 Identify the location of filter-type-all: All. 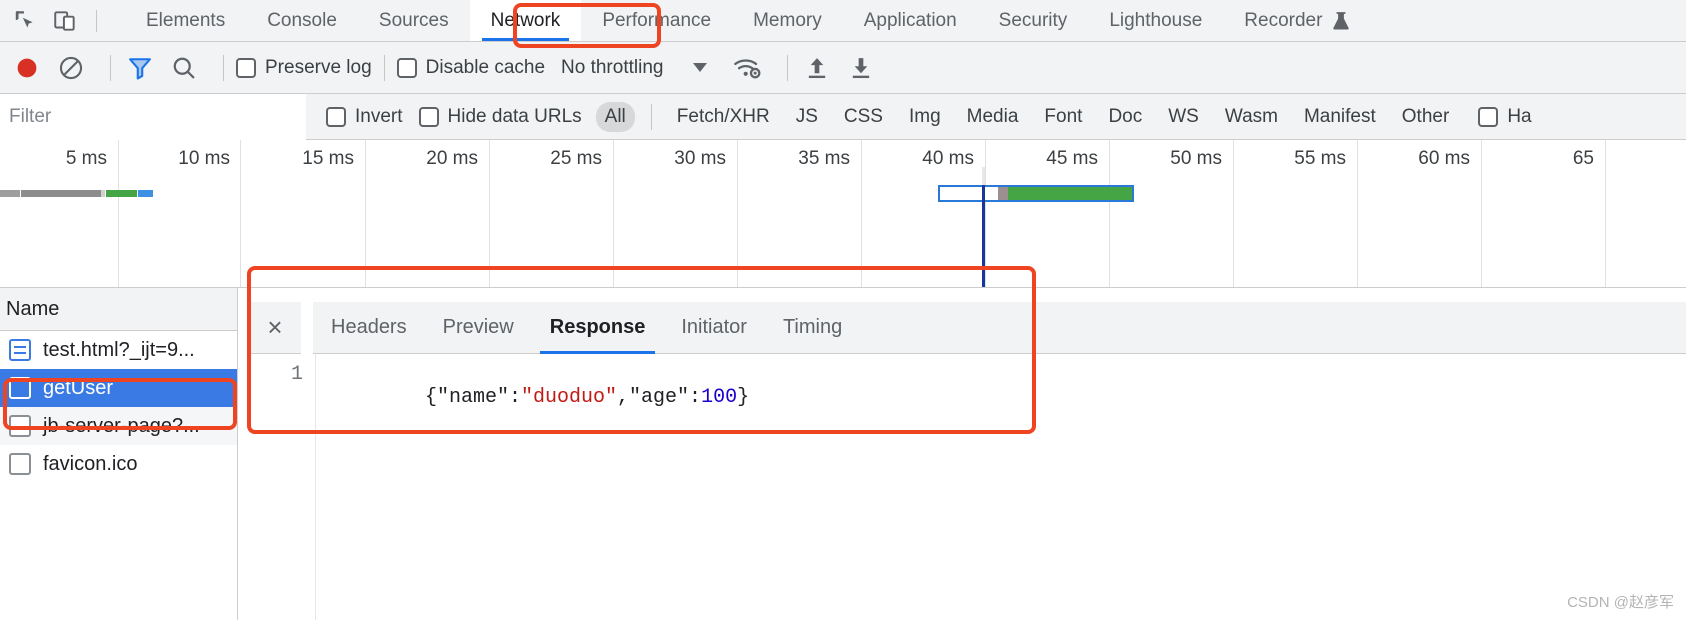
(615, 116).